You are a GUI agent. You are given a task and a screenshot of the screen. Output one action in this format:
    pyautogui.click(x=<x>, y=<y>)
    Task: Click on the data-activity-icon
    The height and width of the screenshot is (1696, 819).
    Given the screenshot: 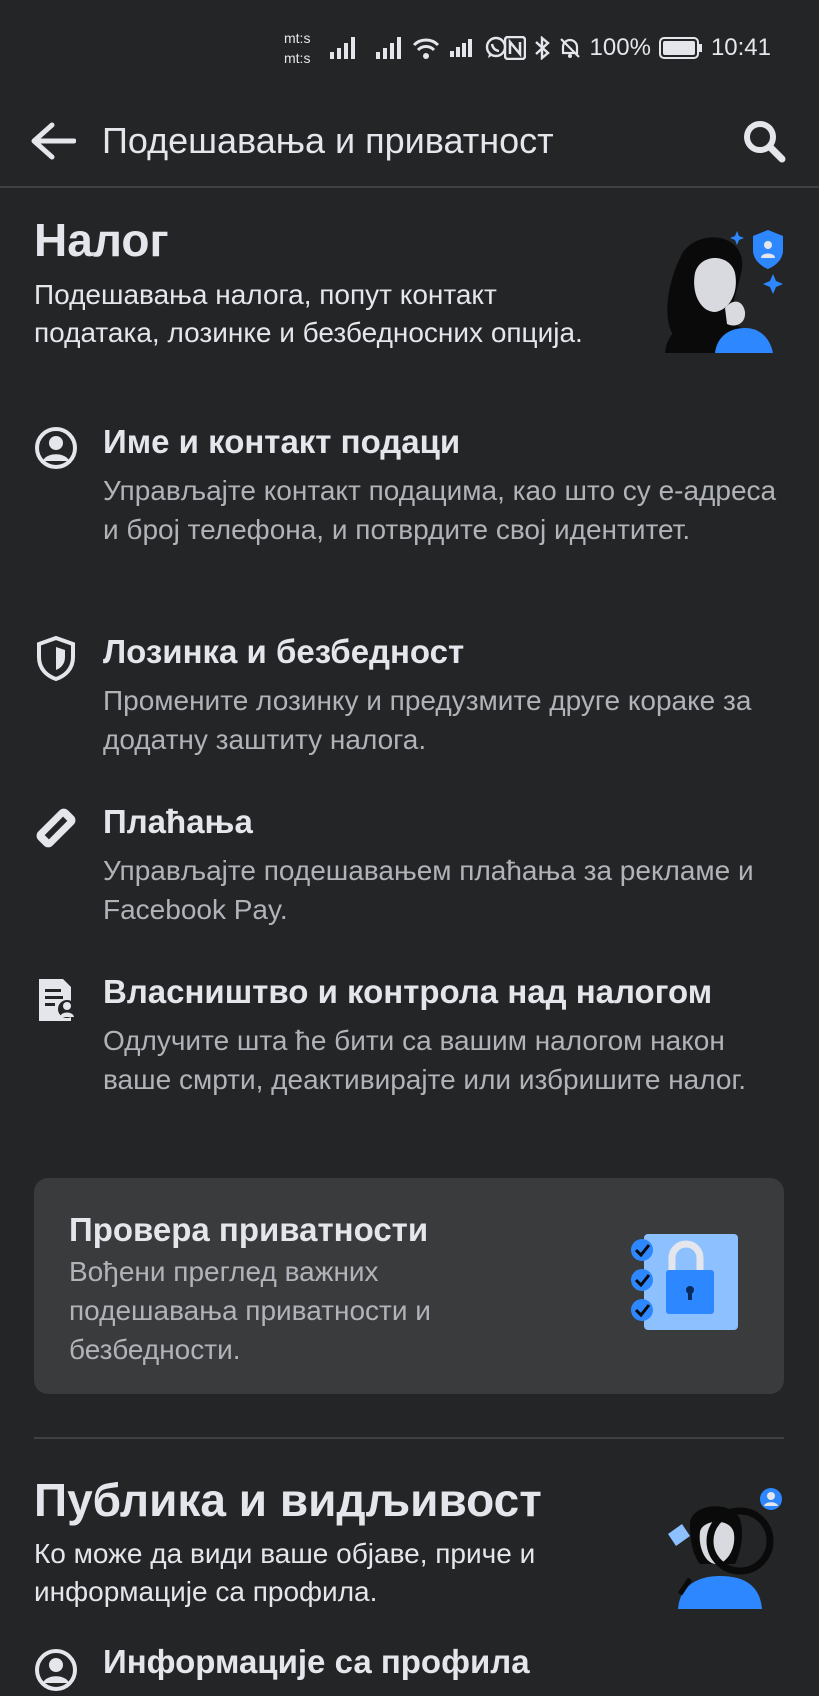 What is the action you would take?
    pyautogui.click(x=461, y=48)
    